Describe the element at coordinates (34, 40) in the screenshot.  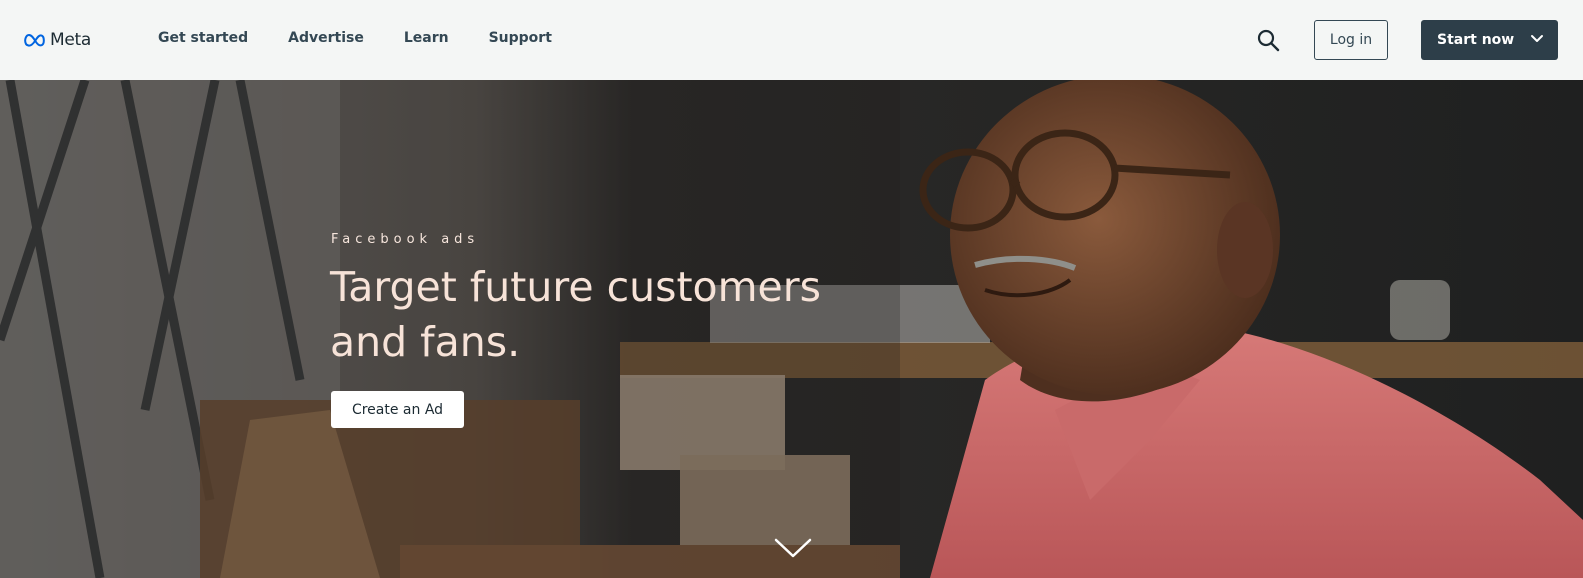
I see `meta-infinity-icon` at that location.